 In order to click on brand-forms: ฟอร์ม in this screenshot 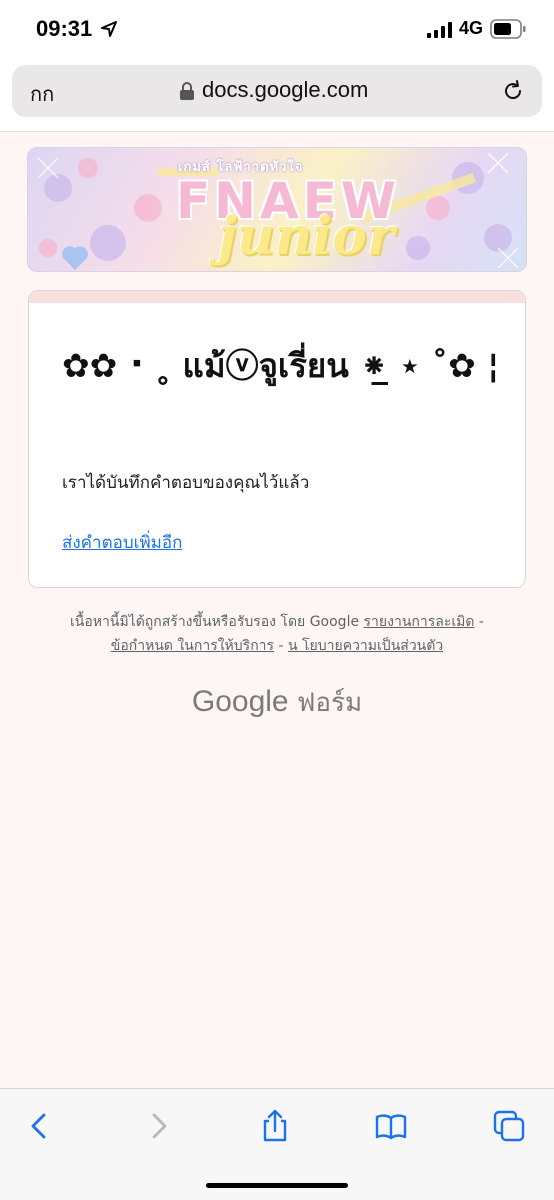, I will do `click(329, 702)`.